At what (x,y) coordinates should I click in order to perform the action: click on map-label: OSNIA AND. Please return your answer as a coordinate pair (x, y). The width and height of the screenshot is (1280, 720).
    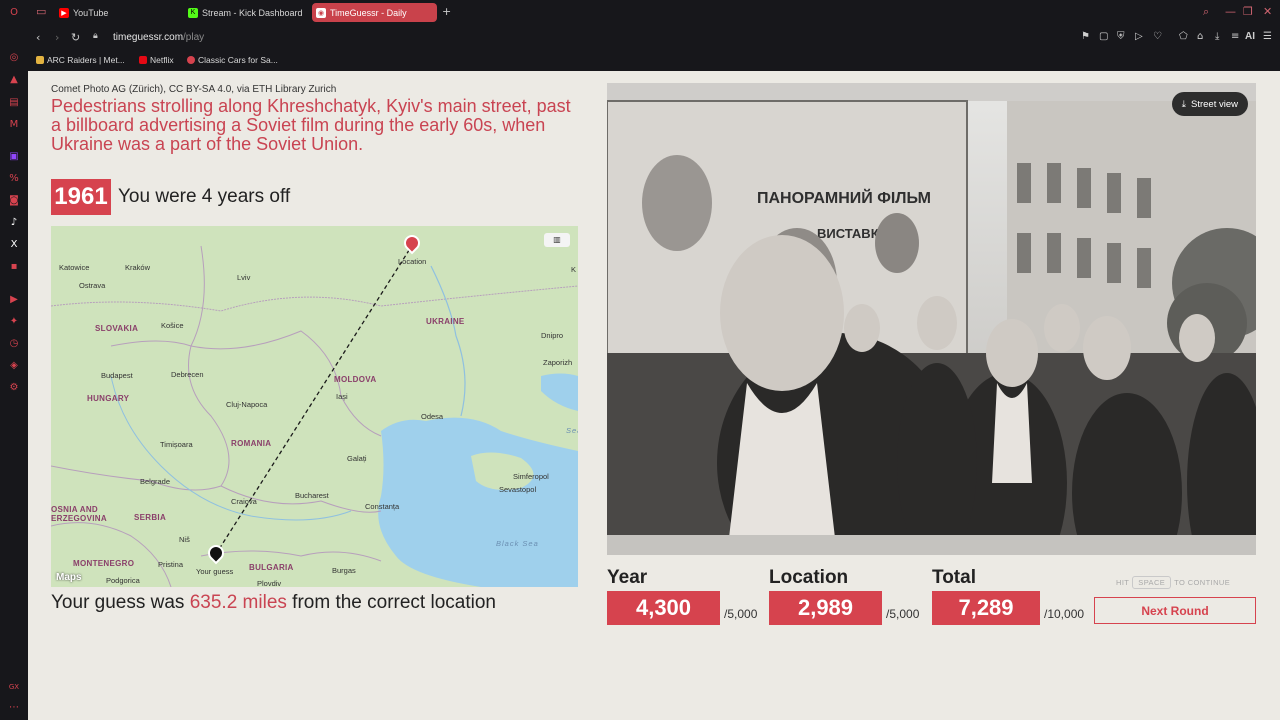
    Looking at the image, I should click on (74, 509).